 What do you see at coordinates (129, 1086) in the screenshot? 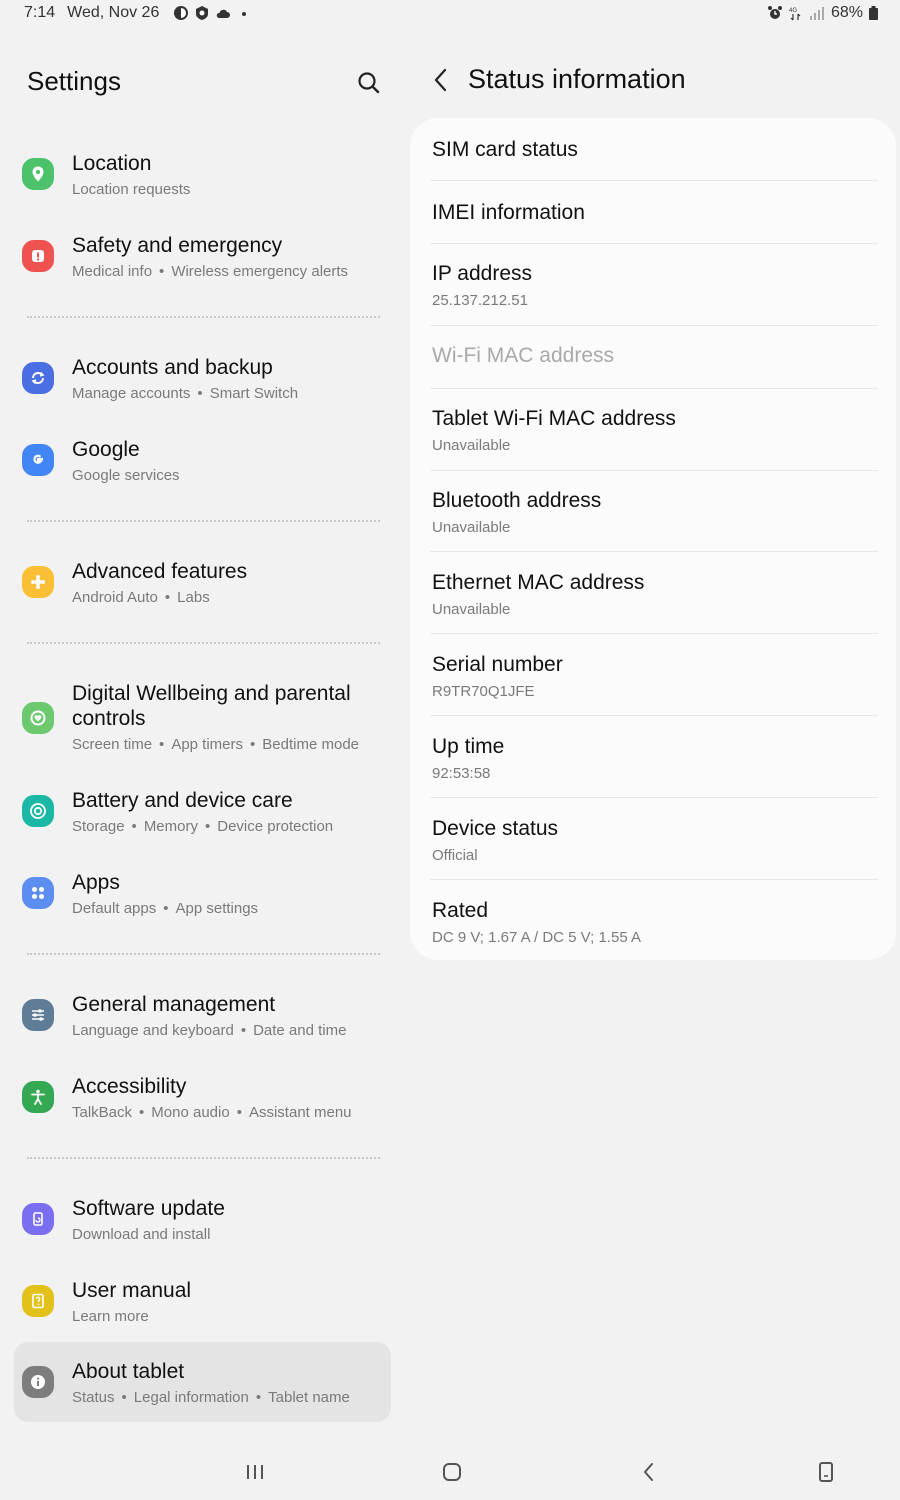
I see `item-title: Accessibility` at bounding box center [129, 1086].